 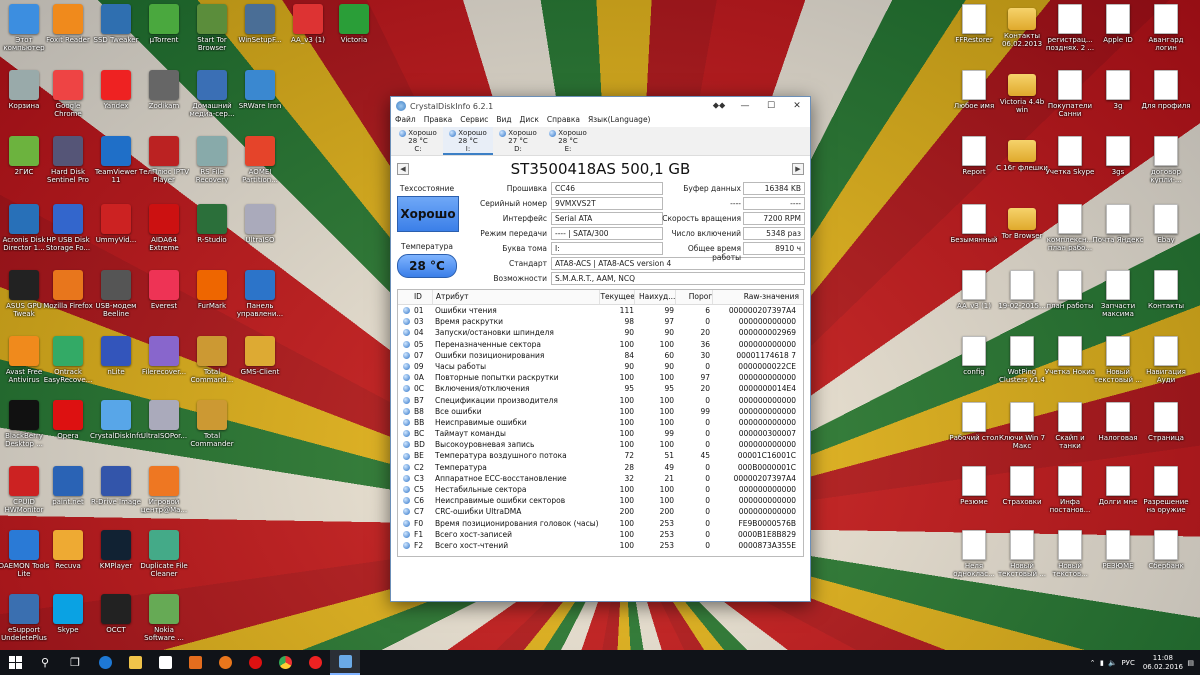 I want to click on desktop-icon: Foxit Reader, so click(x=68, y=24).